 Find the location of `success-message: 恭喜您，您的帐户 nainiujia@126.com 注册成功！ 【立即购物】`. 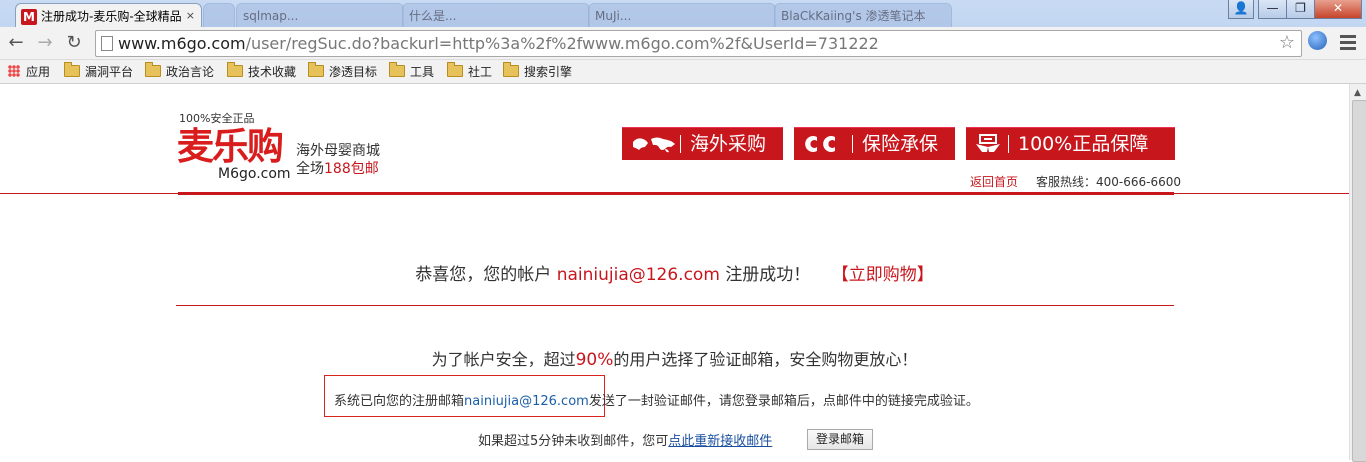

success-message: 恭喜您，您的帐户 nainiujia@126.com 注册成功！ 【立即购物】 is located at coordinates (674, 275).